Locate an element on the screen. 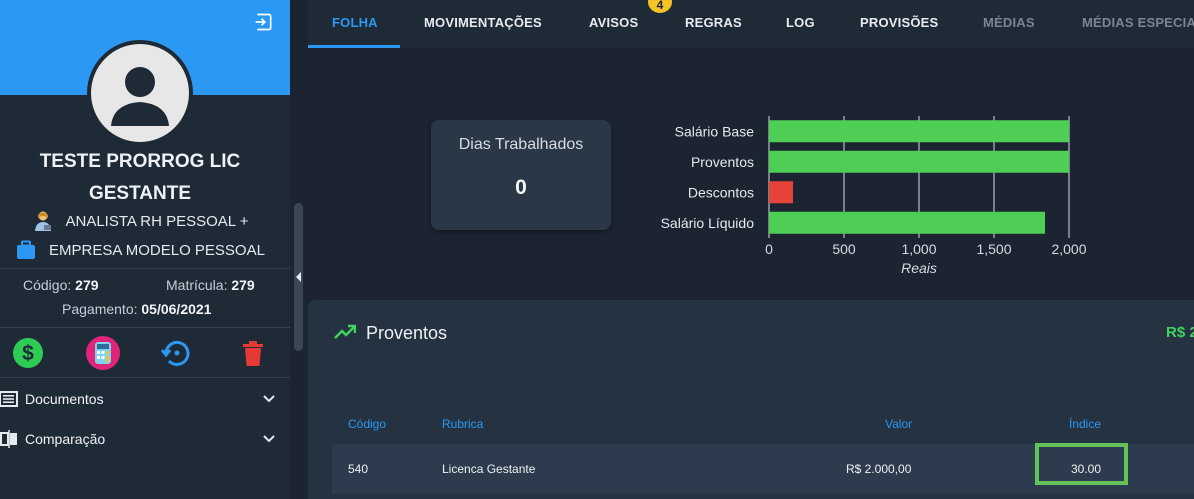  col-header-codigo: Código is located at coordinates (367, 424).